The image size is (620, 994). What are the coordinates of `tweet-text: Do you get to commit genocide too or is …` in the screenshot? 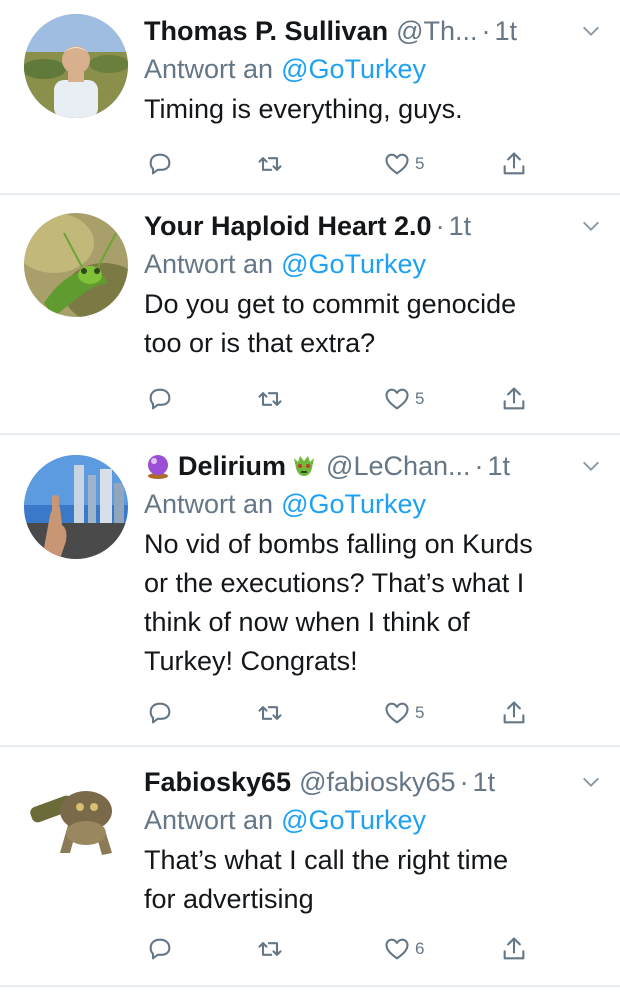 It's located at (373, 324).